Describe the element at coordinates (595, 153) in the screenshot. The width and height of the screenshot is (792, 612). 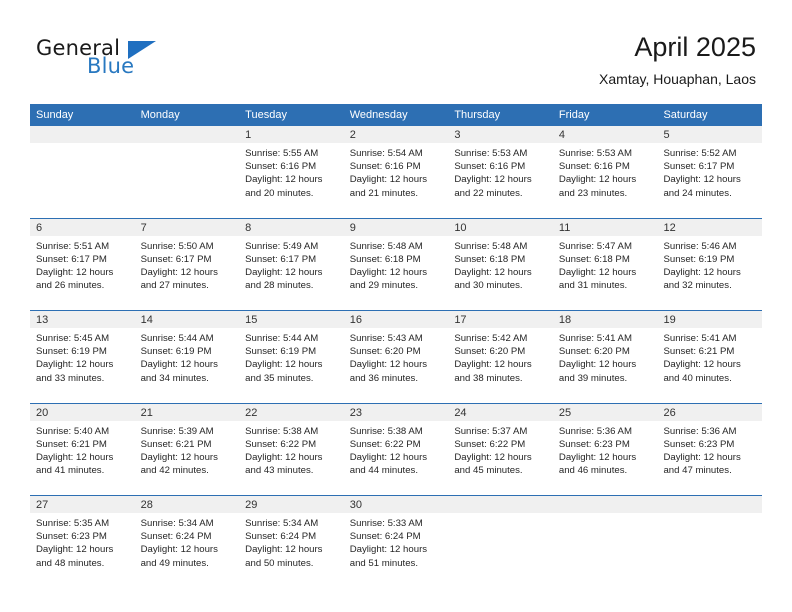
I see `day-detail-line: Sunrise: 5:53 AM` at that location.